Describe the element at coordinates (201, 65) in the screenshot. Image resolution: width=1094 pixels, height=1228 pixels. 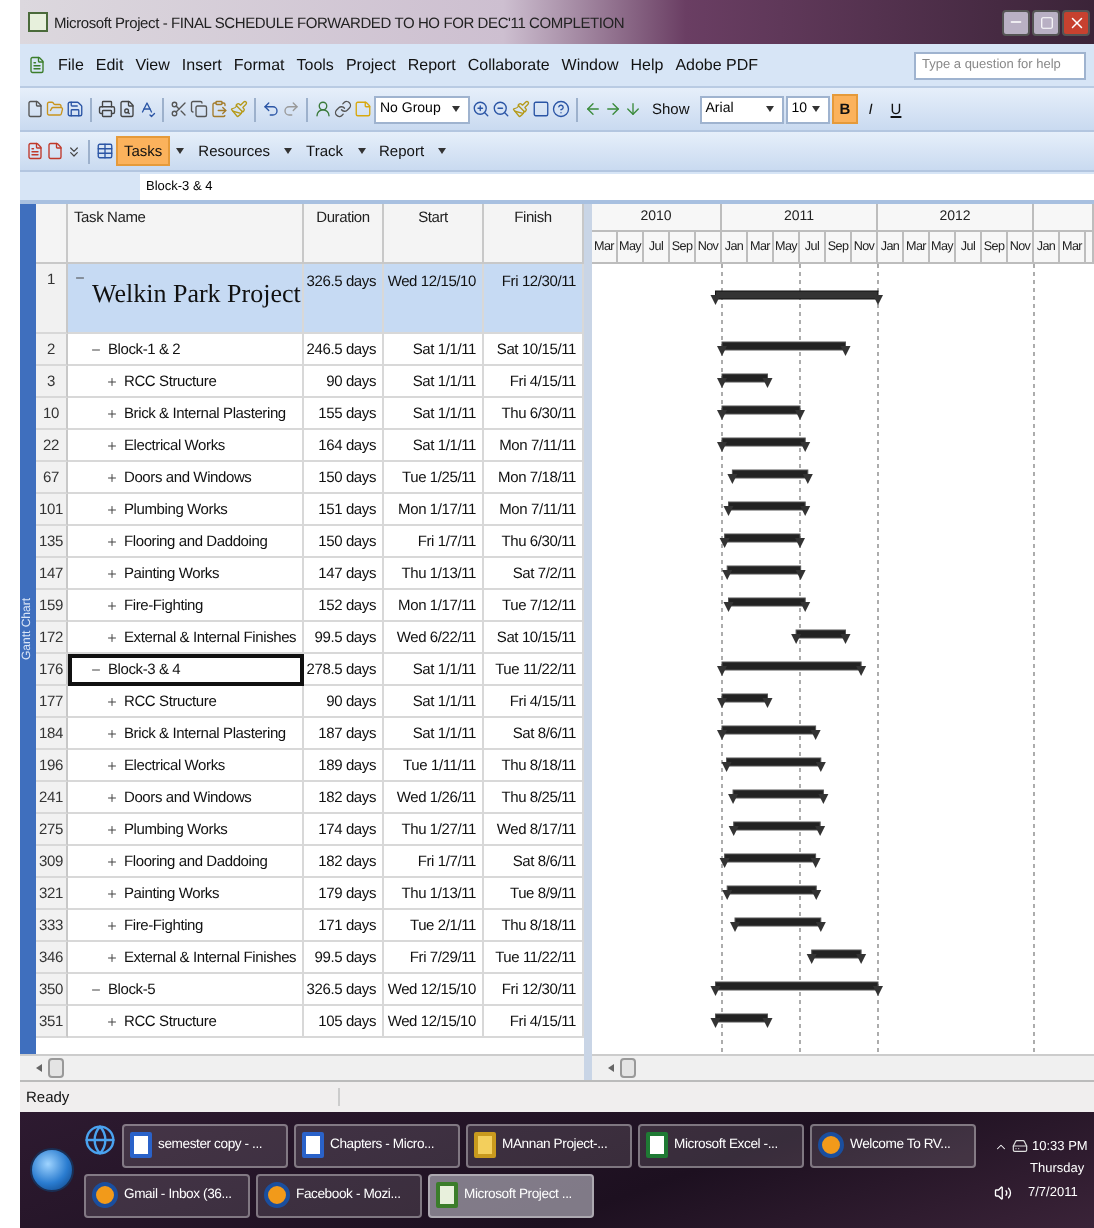
I see `menu-item: Insert` at that location.